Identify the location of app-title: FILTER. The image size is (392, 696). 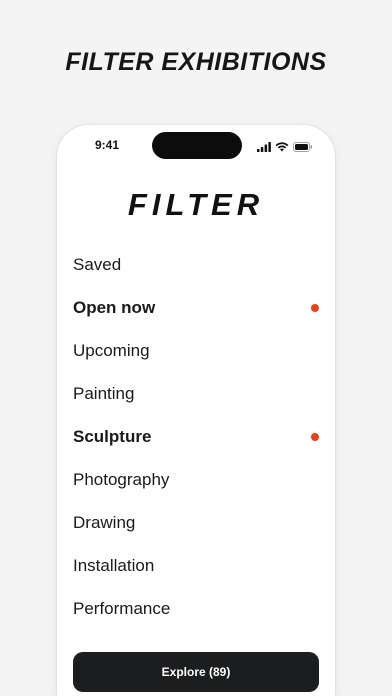
(196, 204).